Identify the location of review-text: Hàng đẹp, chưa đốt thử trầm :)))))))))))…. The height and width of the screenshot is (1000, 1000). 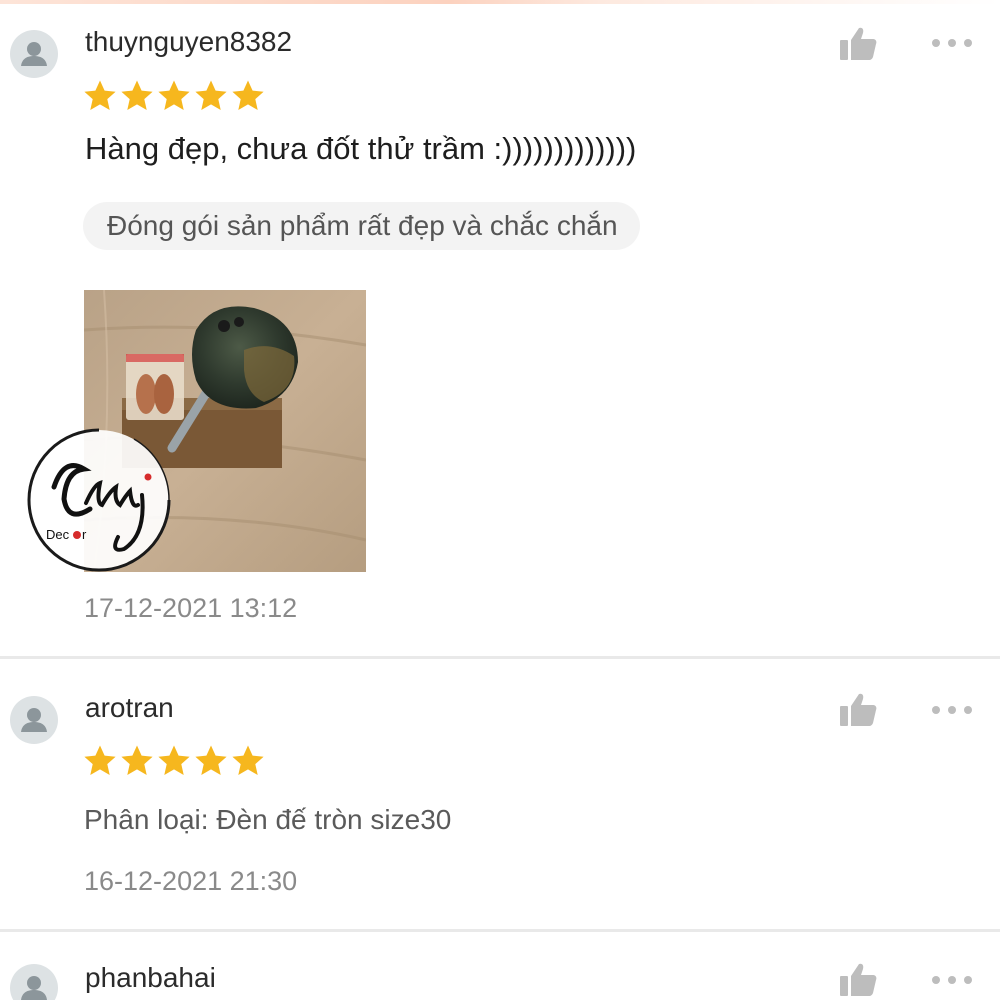
(361, 148).